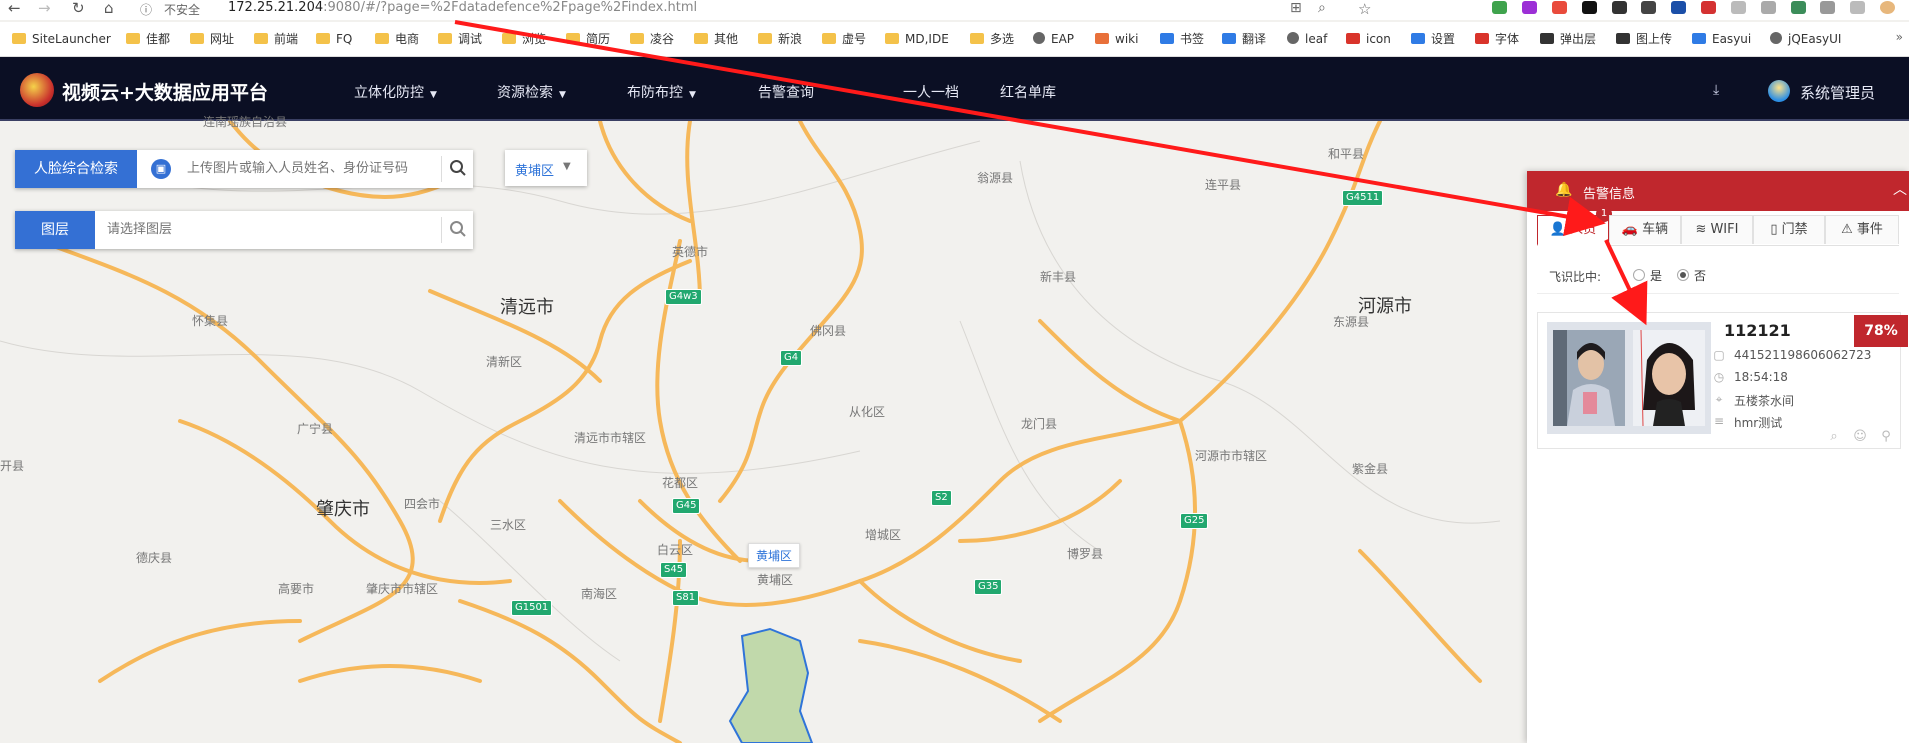 The image size is (1909, 743). I want to click on annotation-arrow, so click(1626, 282).